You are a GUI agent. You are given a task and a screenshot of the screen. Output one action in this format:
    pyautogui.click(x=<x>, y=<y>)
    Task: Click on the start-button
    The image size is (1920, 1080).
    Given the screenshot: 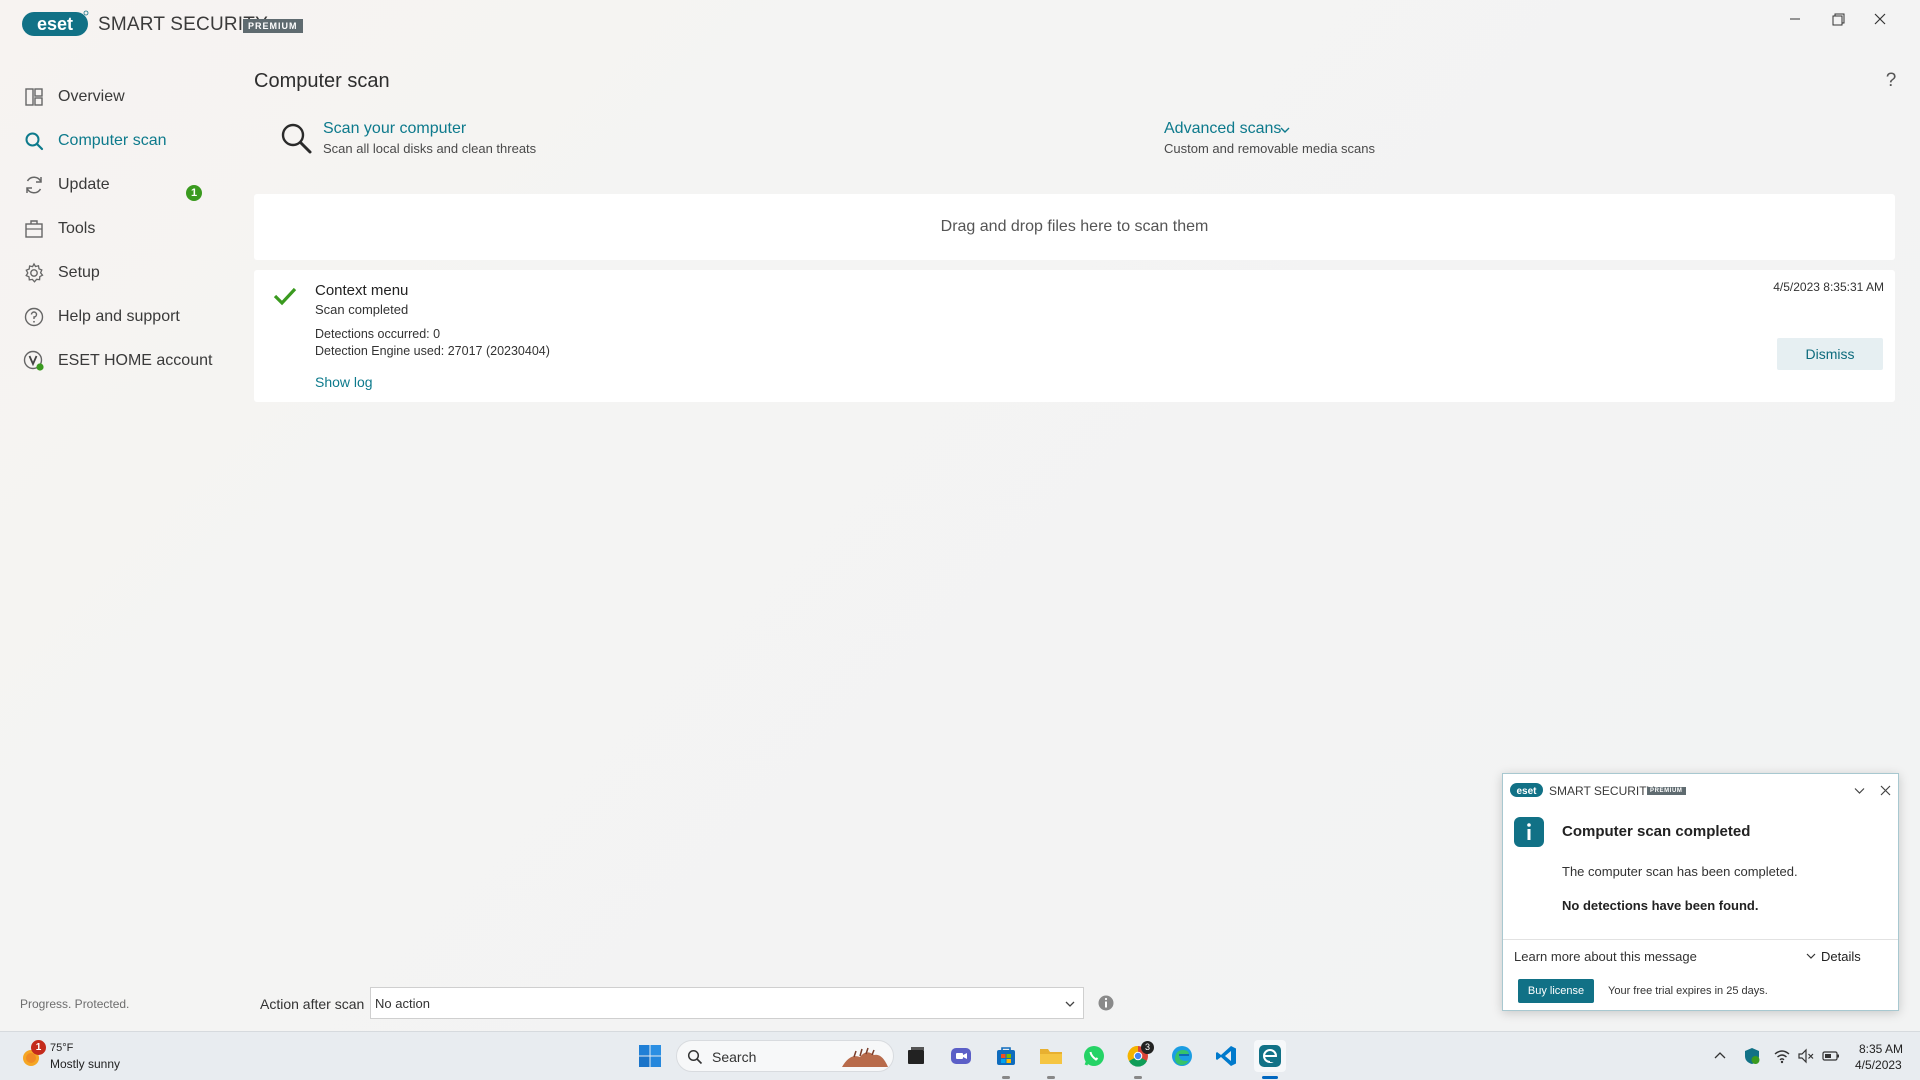 What is the action you would take?
    pyautogui.click(x=650, y=1056)
    